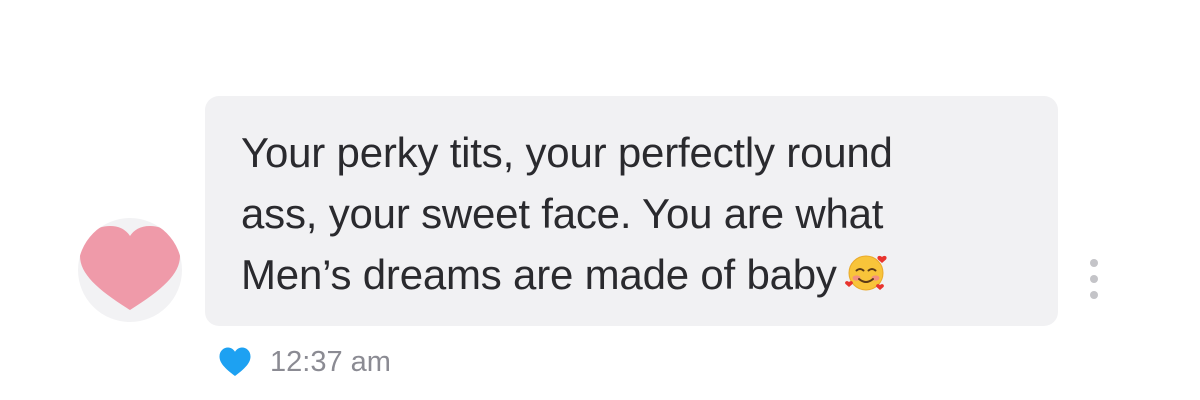  I want to click on avatar, so click(130, 270).